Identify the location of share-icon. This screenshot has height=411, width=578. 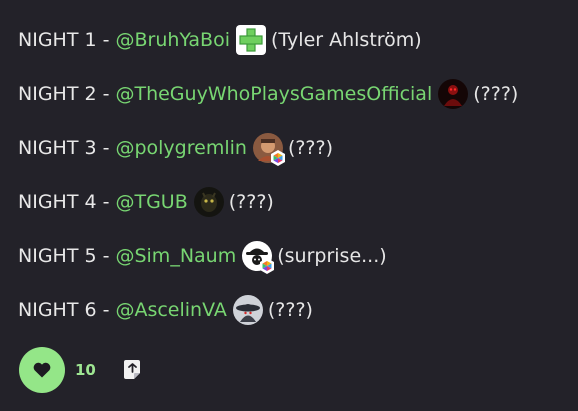
(131, 369).